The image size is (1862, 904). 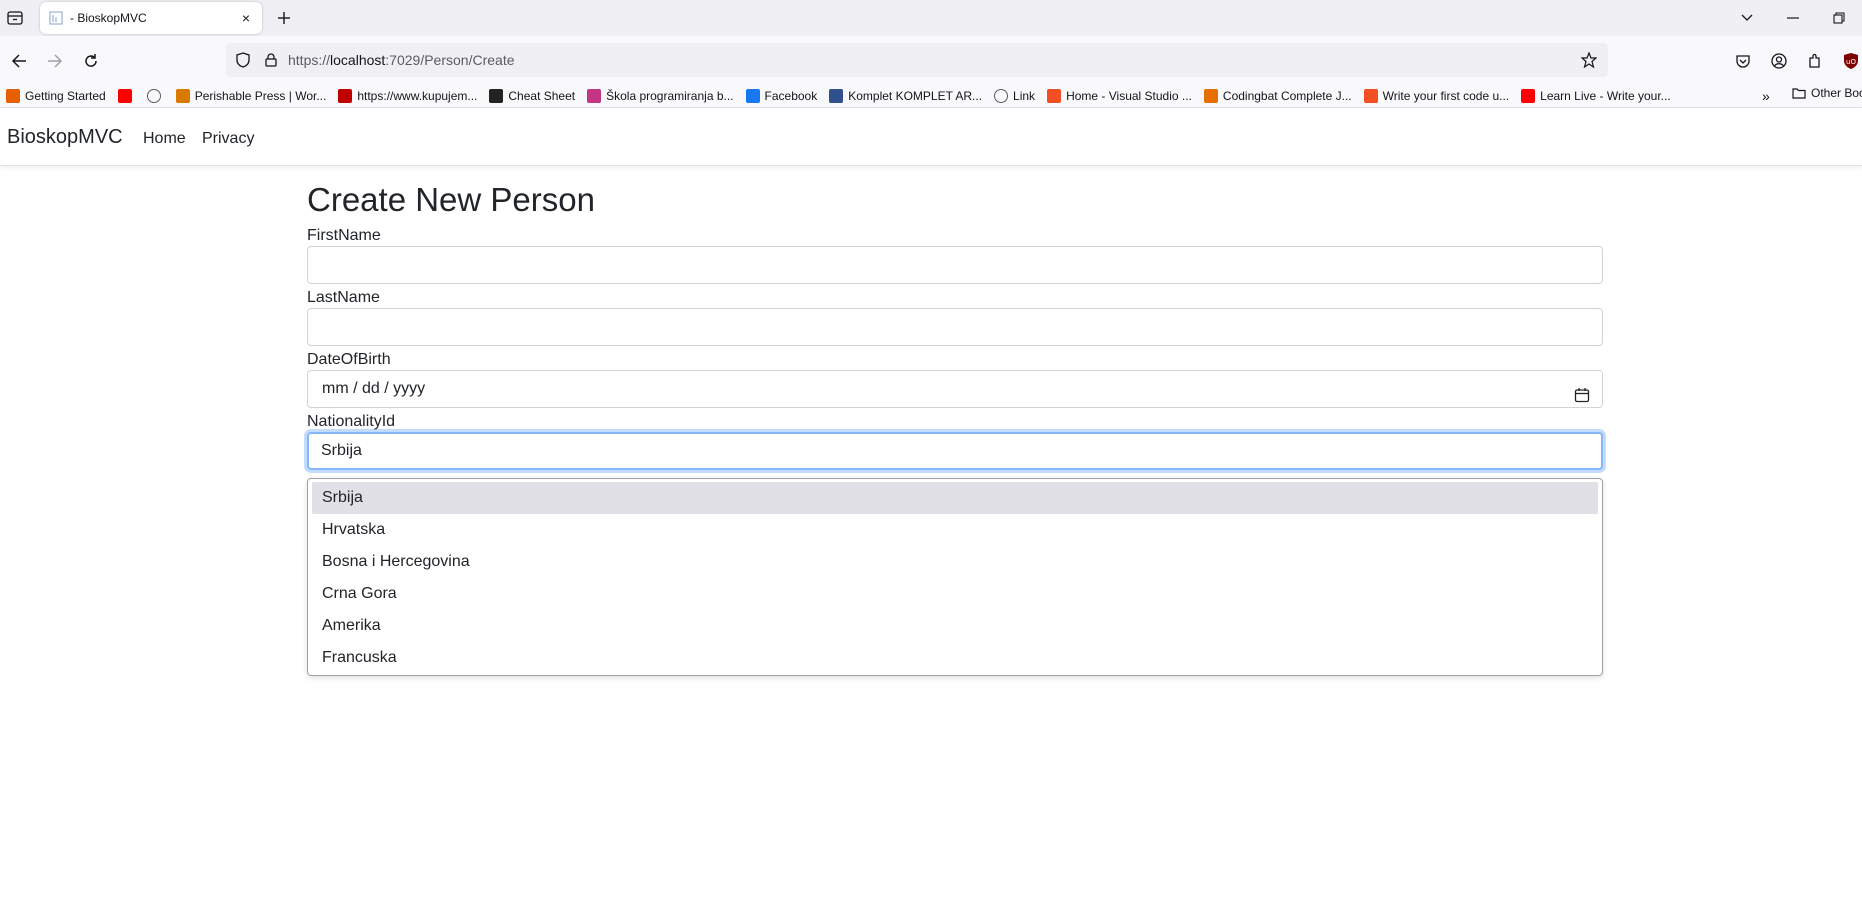 What do you see at coordinates (13, 95) in the screenshot?
I see `firefox-icon` at bounding box center [13, 95].